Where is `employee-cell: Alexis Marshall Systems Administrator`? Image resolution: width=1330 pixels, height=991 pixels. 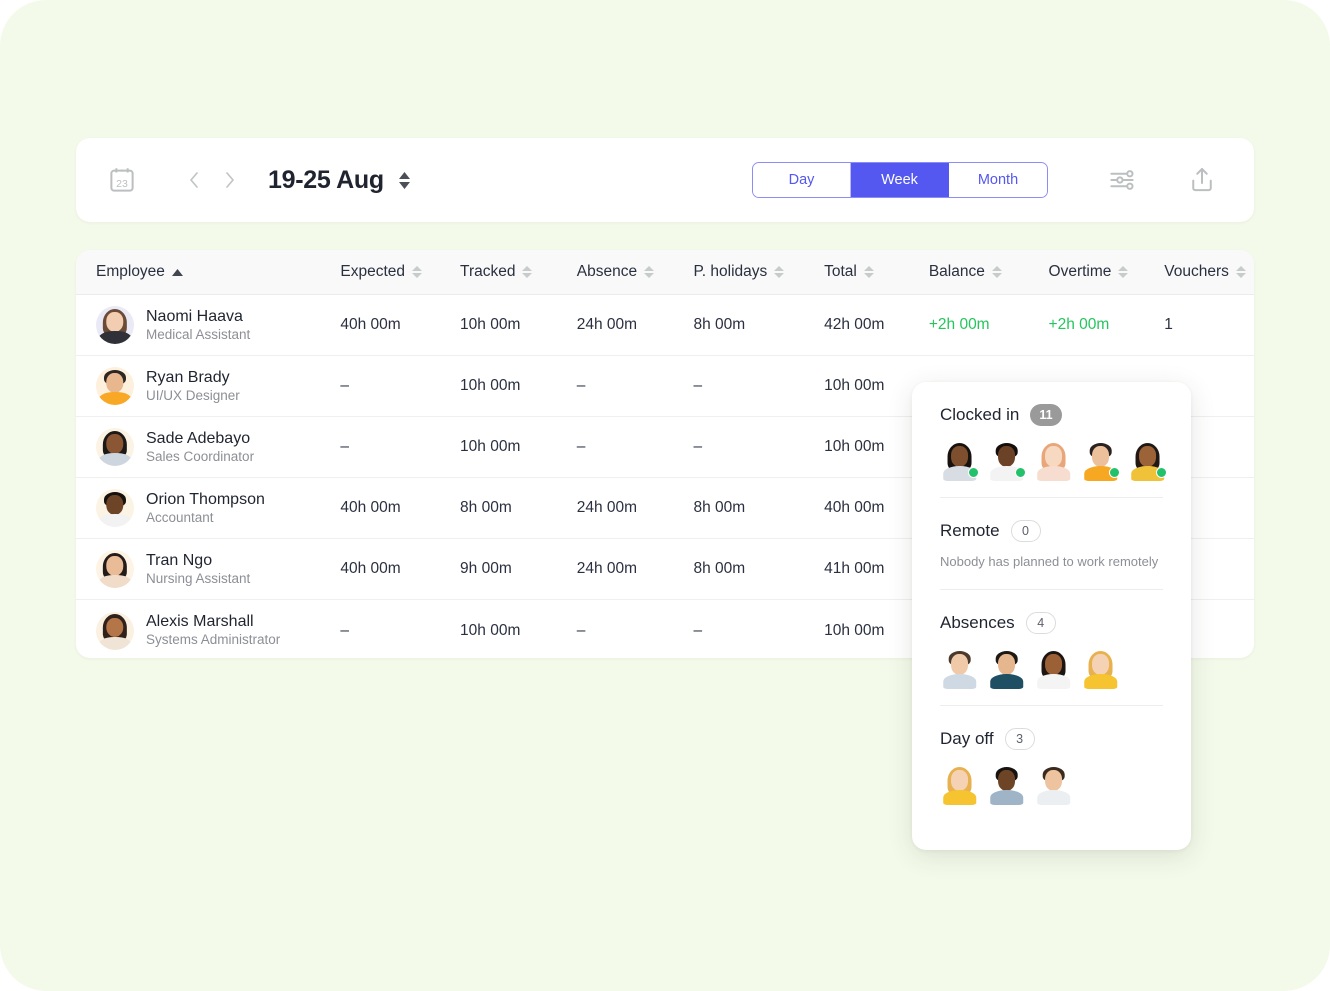 employee-cell: Alexis Marshall Systems Administrator is located at coordinates (218, 630).